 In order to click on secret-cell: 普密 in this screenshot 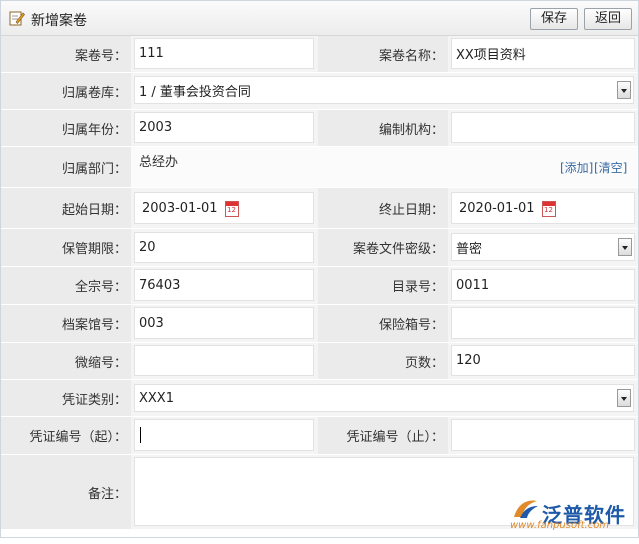, I will do `click(543, 247)`.